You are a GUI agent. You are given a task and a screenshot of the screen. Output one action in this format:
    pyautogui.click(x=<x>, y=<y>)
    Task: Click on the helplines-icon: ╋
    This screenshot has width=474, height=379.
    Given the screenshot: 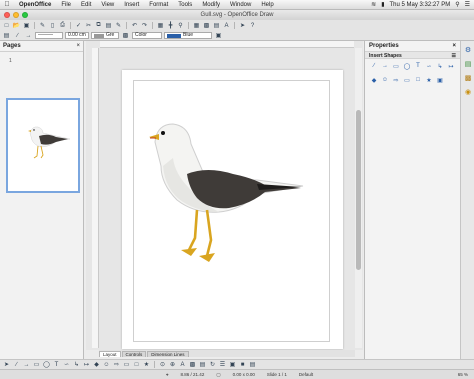 What is the action you would take?
    pyautogui.click(x=170, y=26)
    